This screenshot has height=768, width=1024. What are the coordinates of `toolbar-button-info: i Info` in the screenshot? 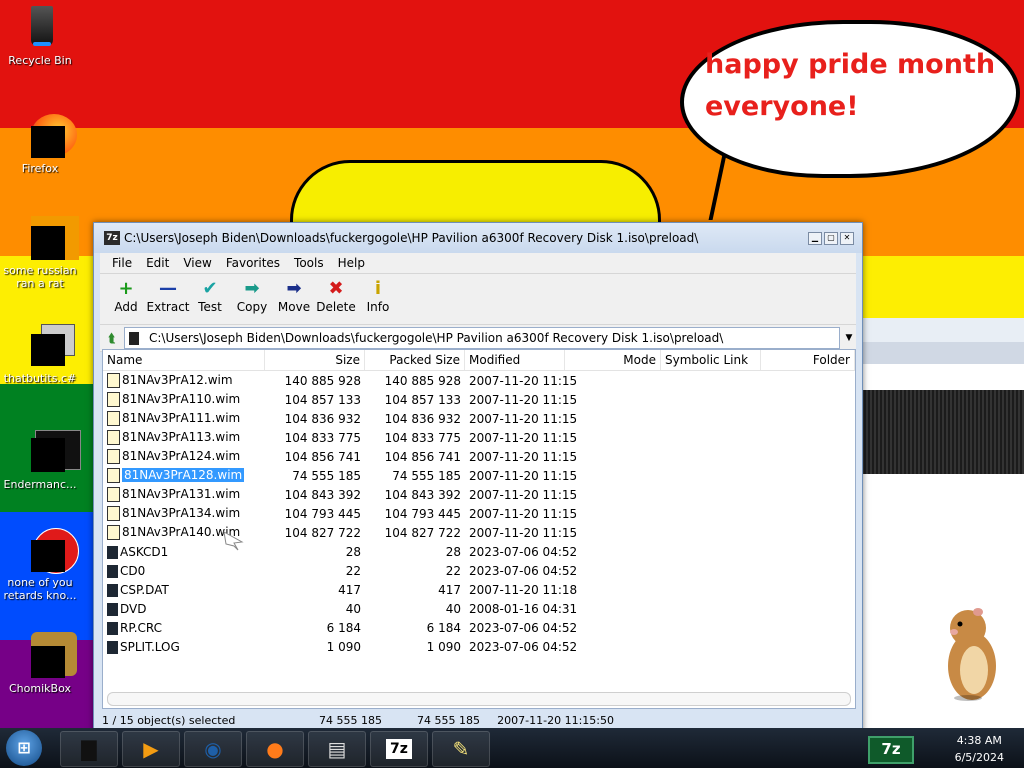 It's located at (378, 299).